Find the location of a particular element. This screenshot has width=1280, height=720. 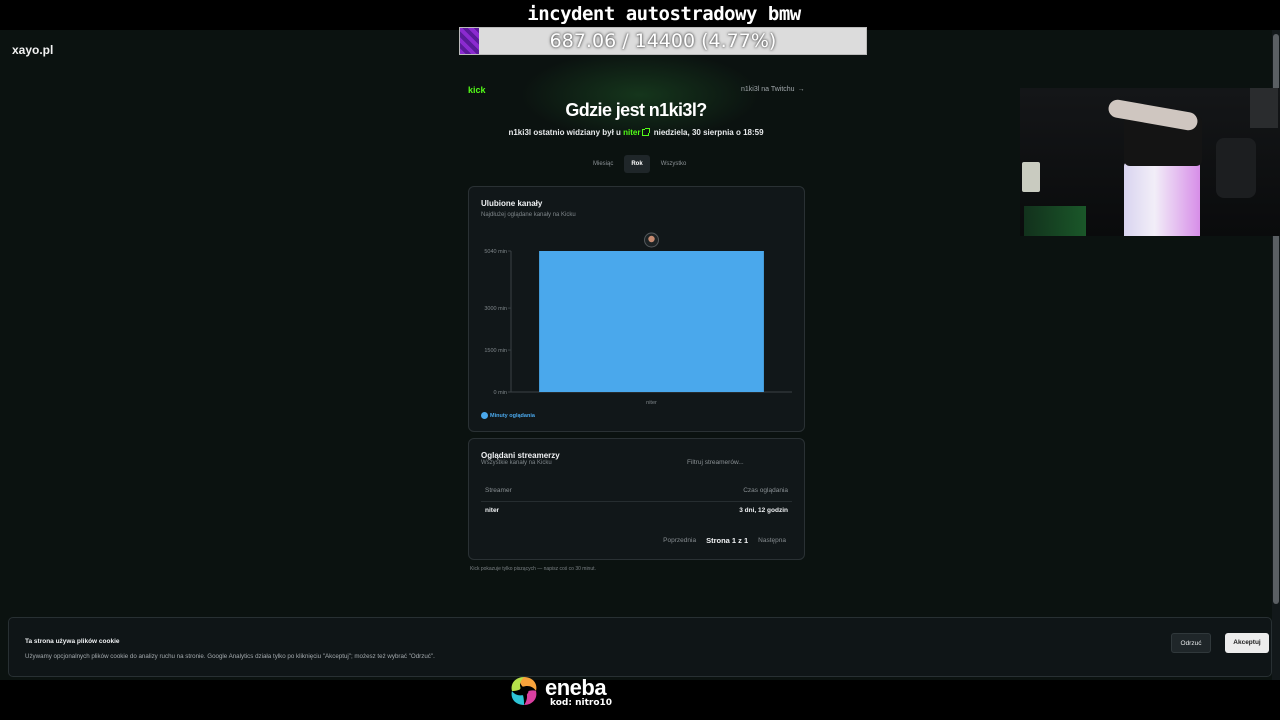

tab-month: Miesiąc is located at coordinates (603, 164).